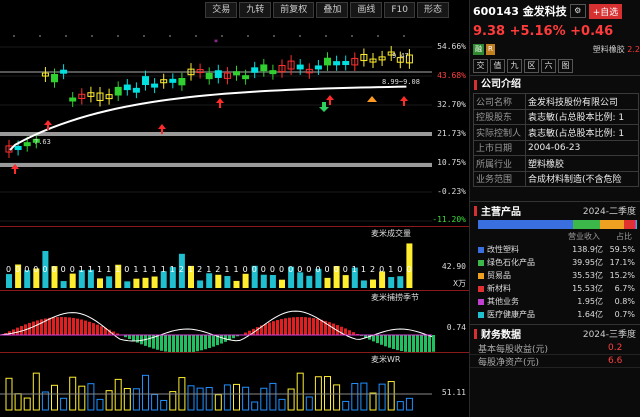 Image resolution: width=640 pixels, height=417 pixels. What do you see at coordinates (453, 392) in the screenshot?
I see `wr-axis-value: 51.11` at bounding box center [453, 392].